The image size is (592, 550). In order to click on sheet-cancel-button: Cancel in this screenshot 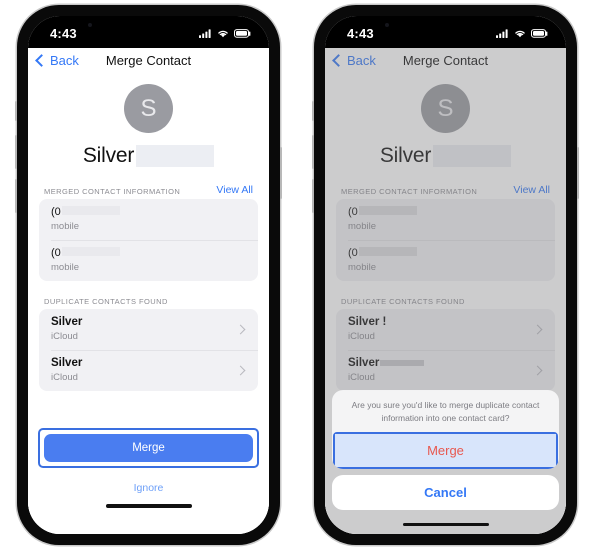, I will do `click(445, 492)`.